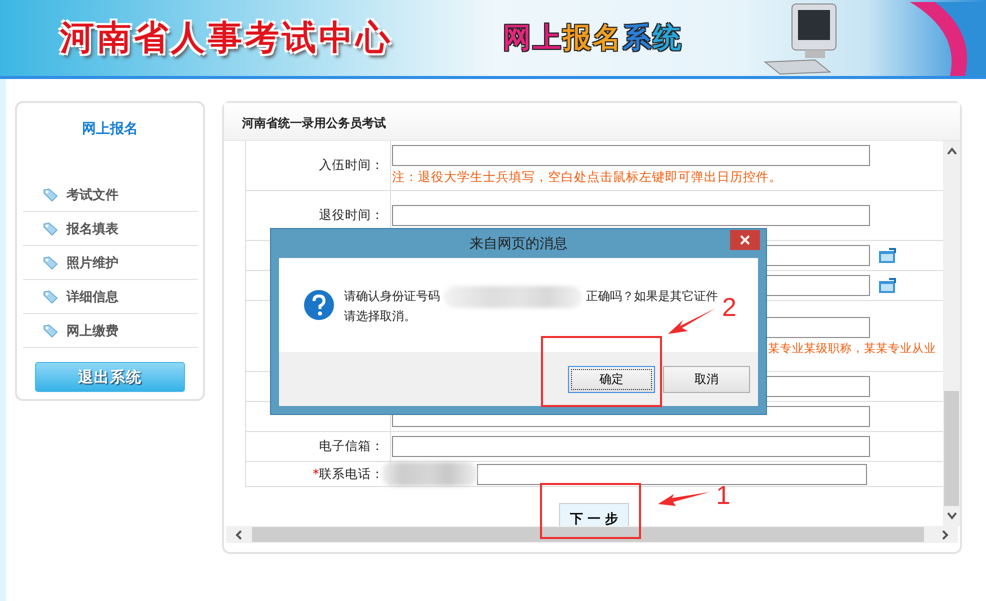 The width and height of the screenshot is (986, 601). What do you see at coordinates (239, 534) in the screenshot?
I see `scroll-left-icon` at bounding box center [239, 534].